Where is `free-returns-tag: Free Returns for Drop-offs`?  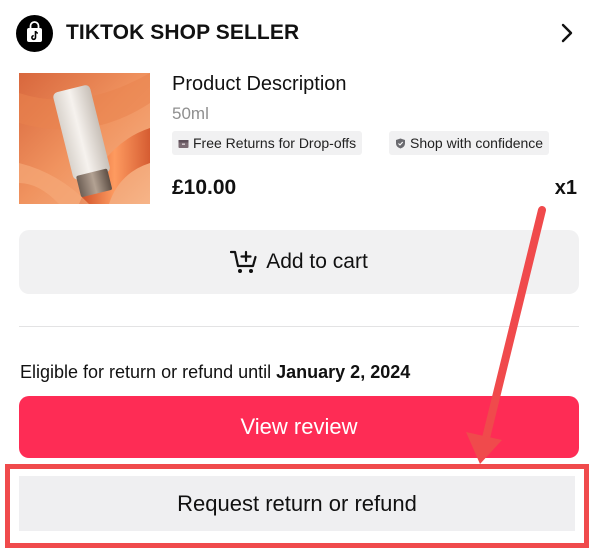 free-returns-tag: Free Returns for Drop-offs is located at coordinates (267, 143).